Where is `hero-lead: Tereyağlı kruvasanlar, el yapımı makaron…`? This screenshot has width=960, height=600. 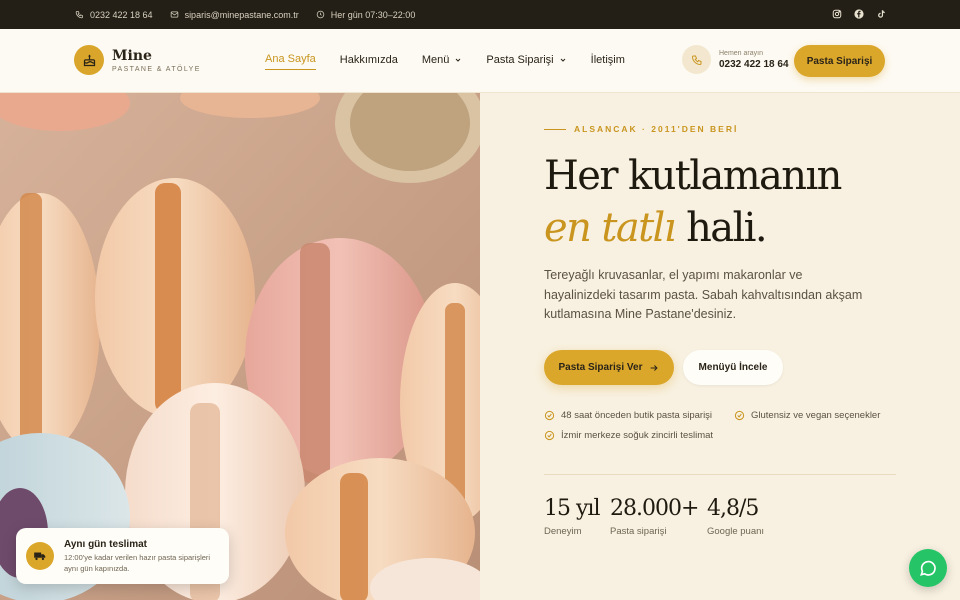
hero-lead: Tereyağlı kruvasanlar, el yapımı makaron… is located at coordinates (703, 294).